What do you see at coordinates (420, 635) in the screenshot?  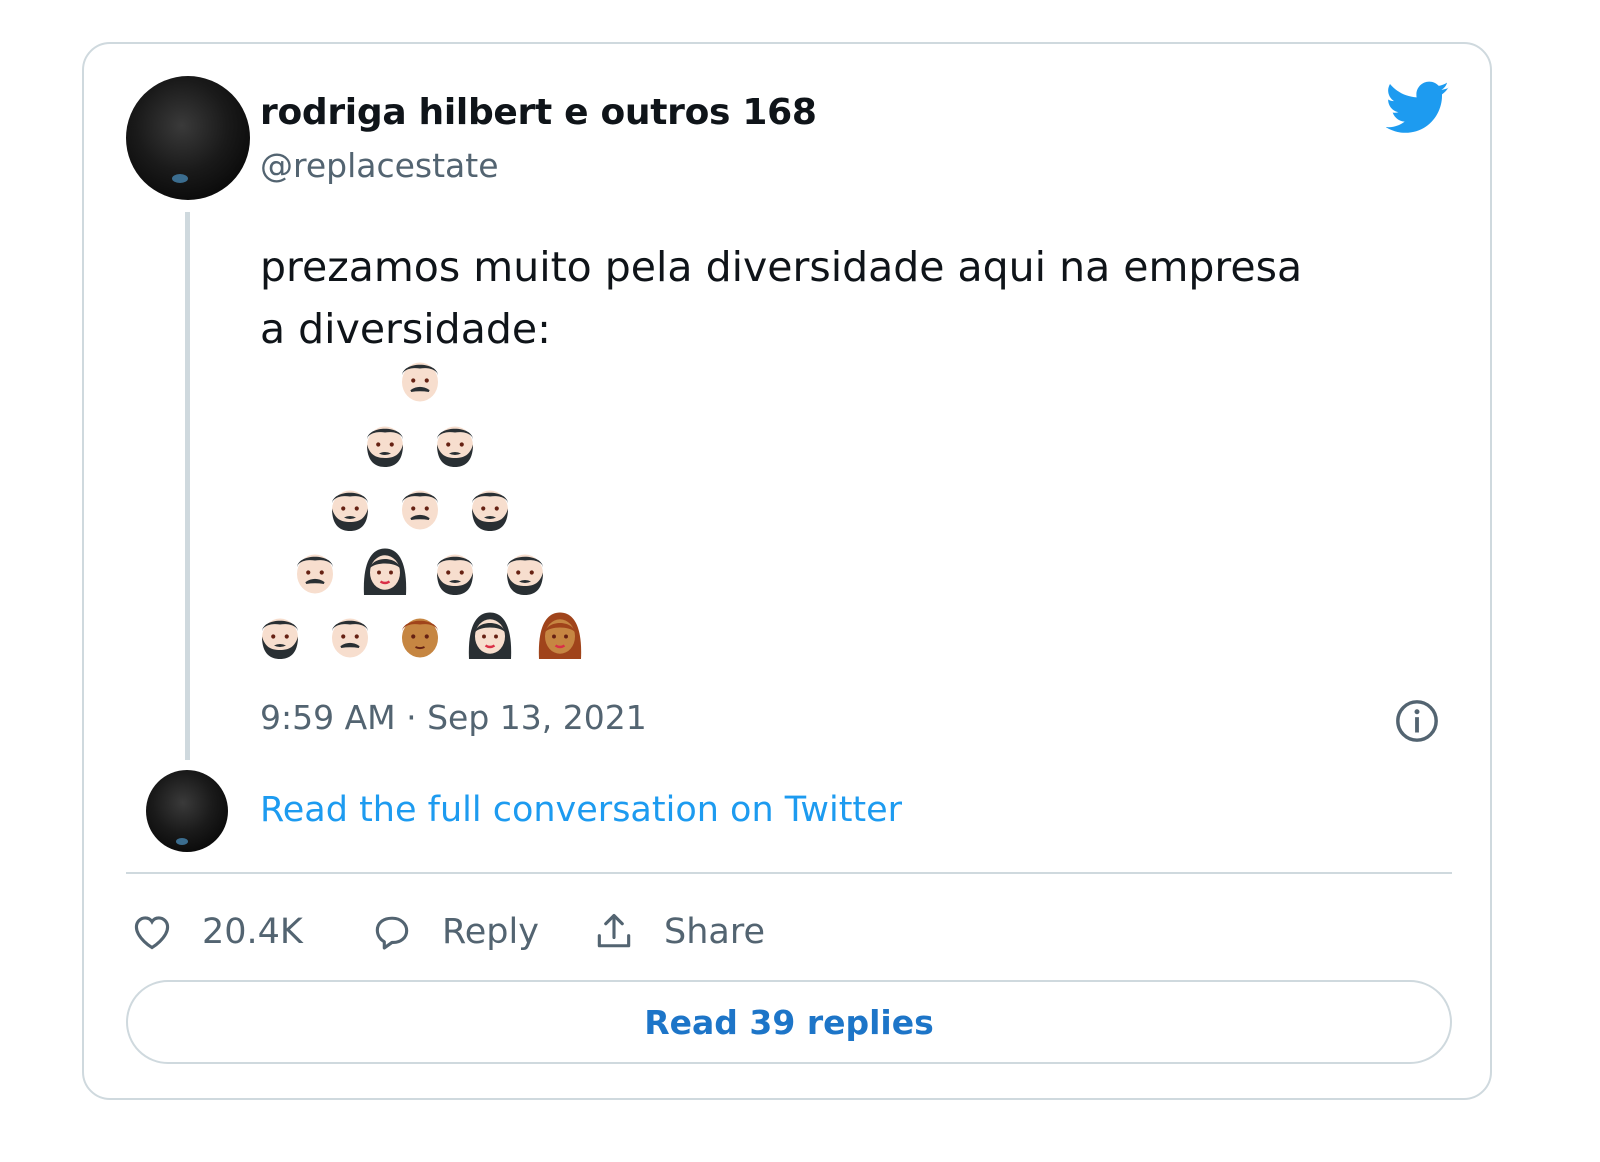 I see `man-brown-emoji` at bounding box center [420, 635].